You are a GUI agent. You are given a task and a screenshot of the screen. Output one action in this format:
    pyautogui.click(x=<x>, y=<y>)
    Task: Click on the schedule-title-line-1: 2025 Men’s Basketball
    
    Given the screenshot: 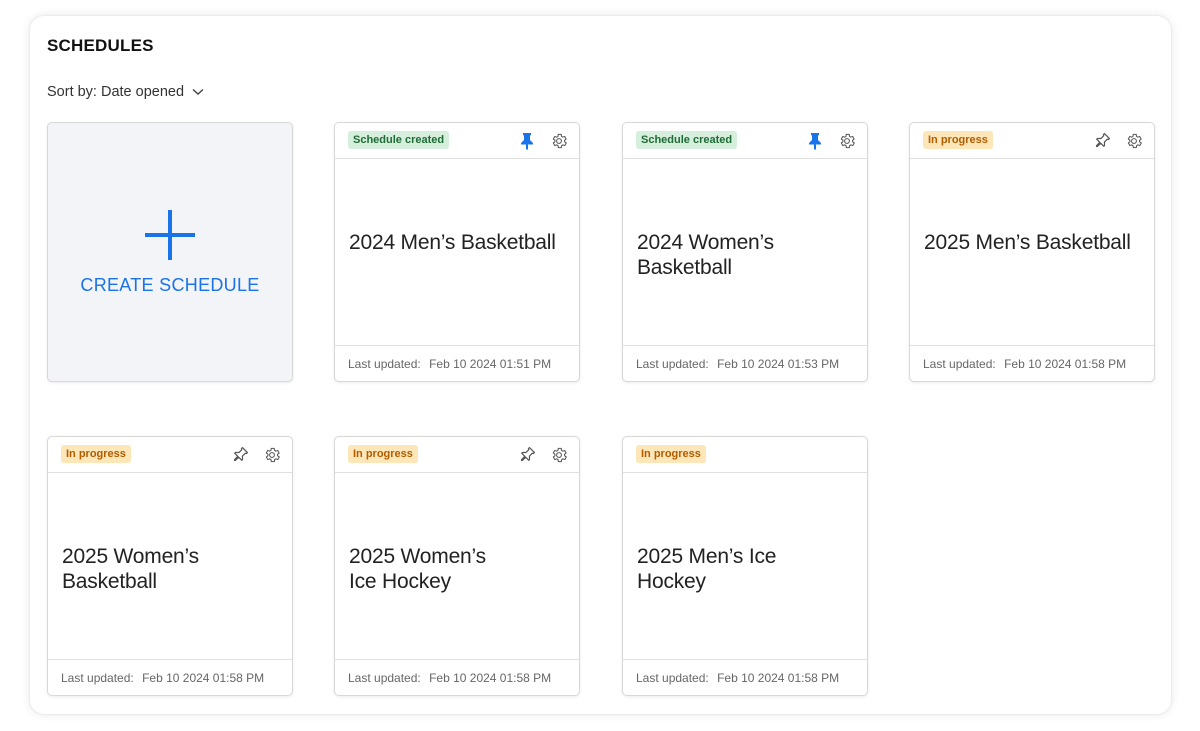 What is the action you would take?
    pyautogui.click(x=1027, y=242)
    